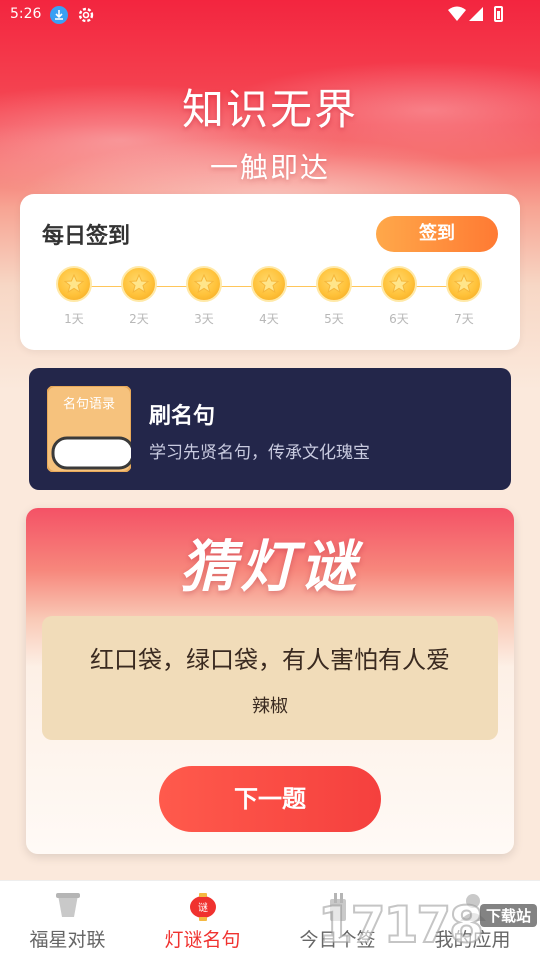 The width and height of the screenshot is (540, 961). I want to click on signal-icon, so click(476, 14).